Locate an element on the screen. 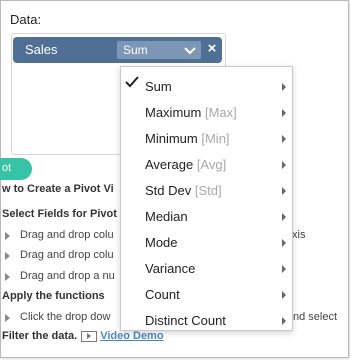 This screenshot has width=351, height=360. menu-item-maximum: Maximum [Max] is located at coordinates (206, 112).